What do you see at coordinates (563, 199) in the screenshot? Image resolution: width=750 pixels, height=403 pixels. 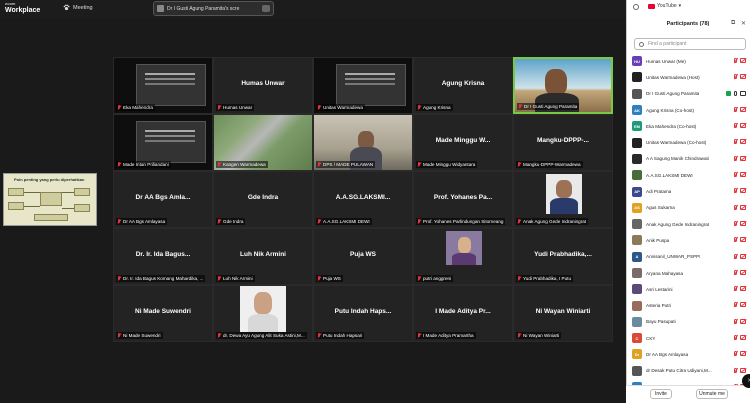 I see `video-tile: Anak Agung Gede Indraningrat` at bounding box center [563, 199].